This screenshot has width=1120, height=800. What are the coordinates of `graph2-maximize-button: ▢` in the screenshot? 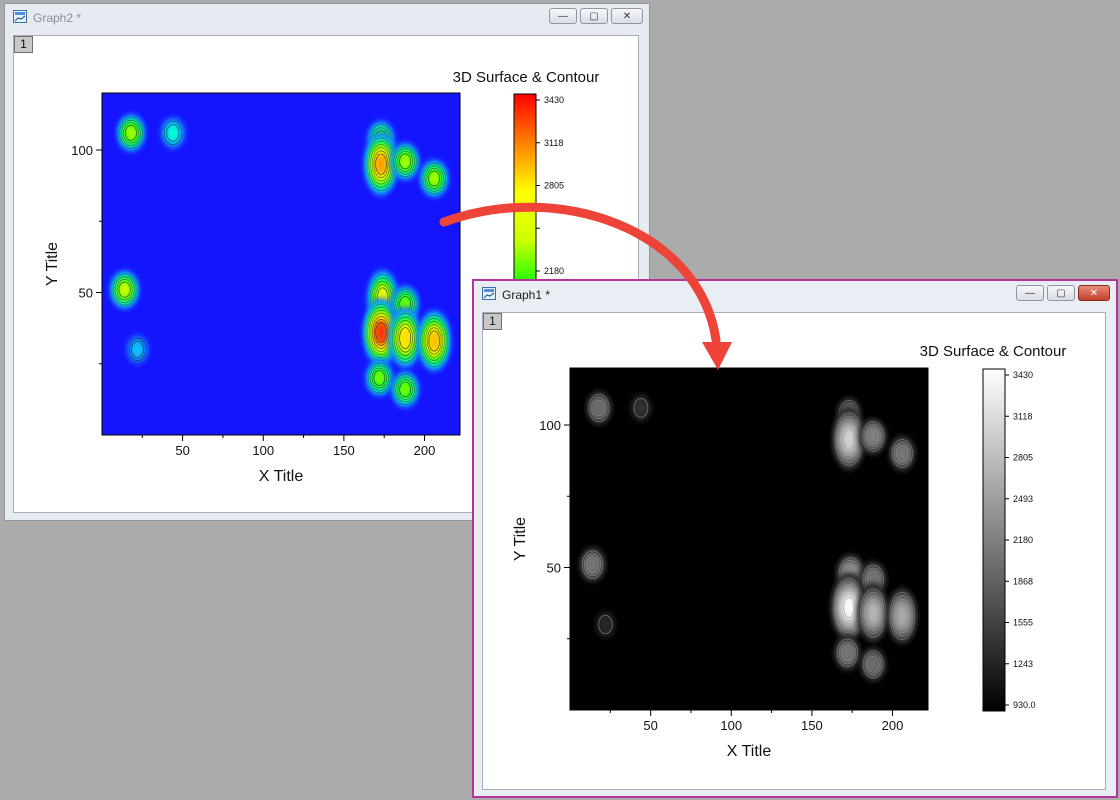 It's located at (594, 16).